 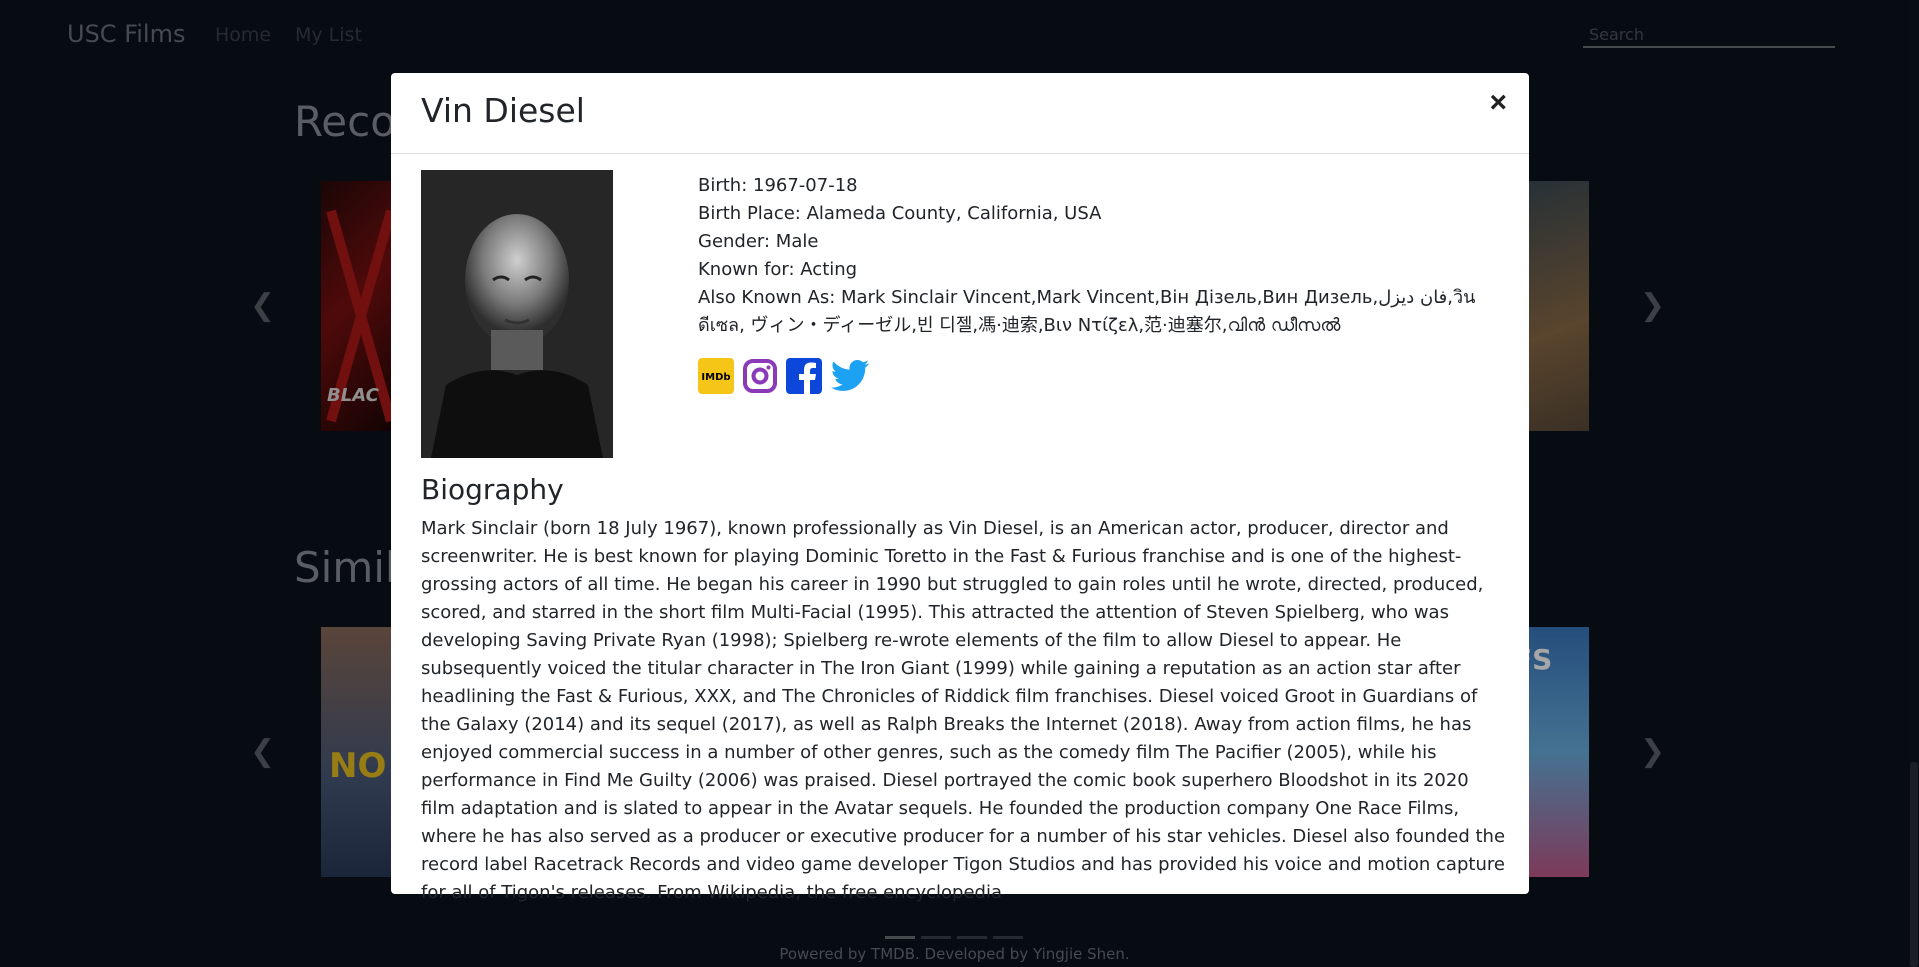 I want to click on twitter-icon, so click(x=850, y=376).